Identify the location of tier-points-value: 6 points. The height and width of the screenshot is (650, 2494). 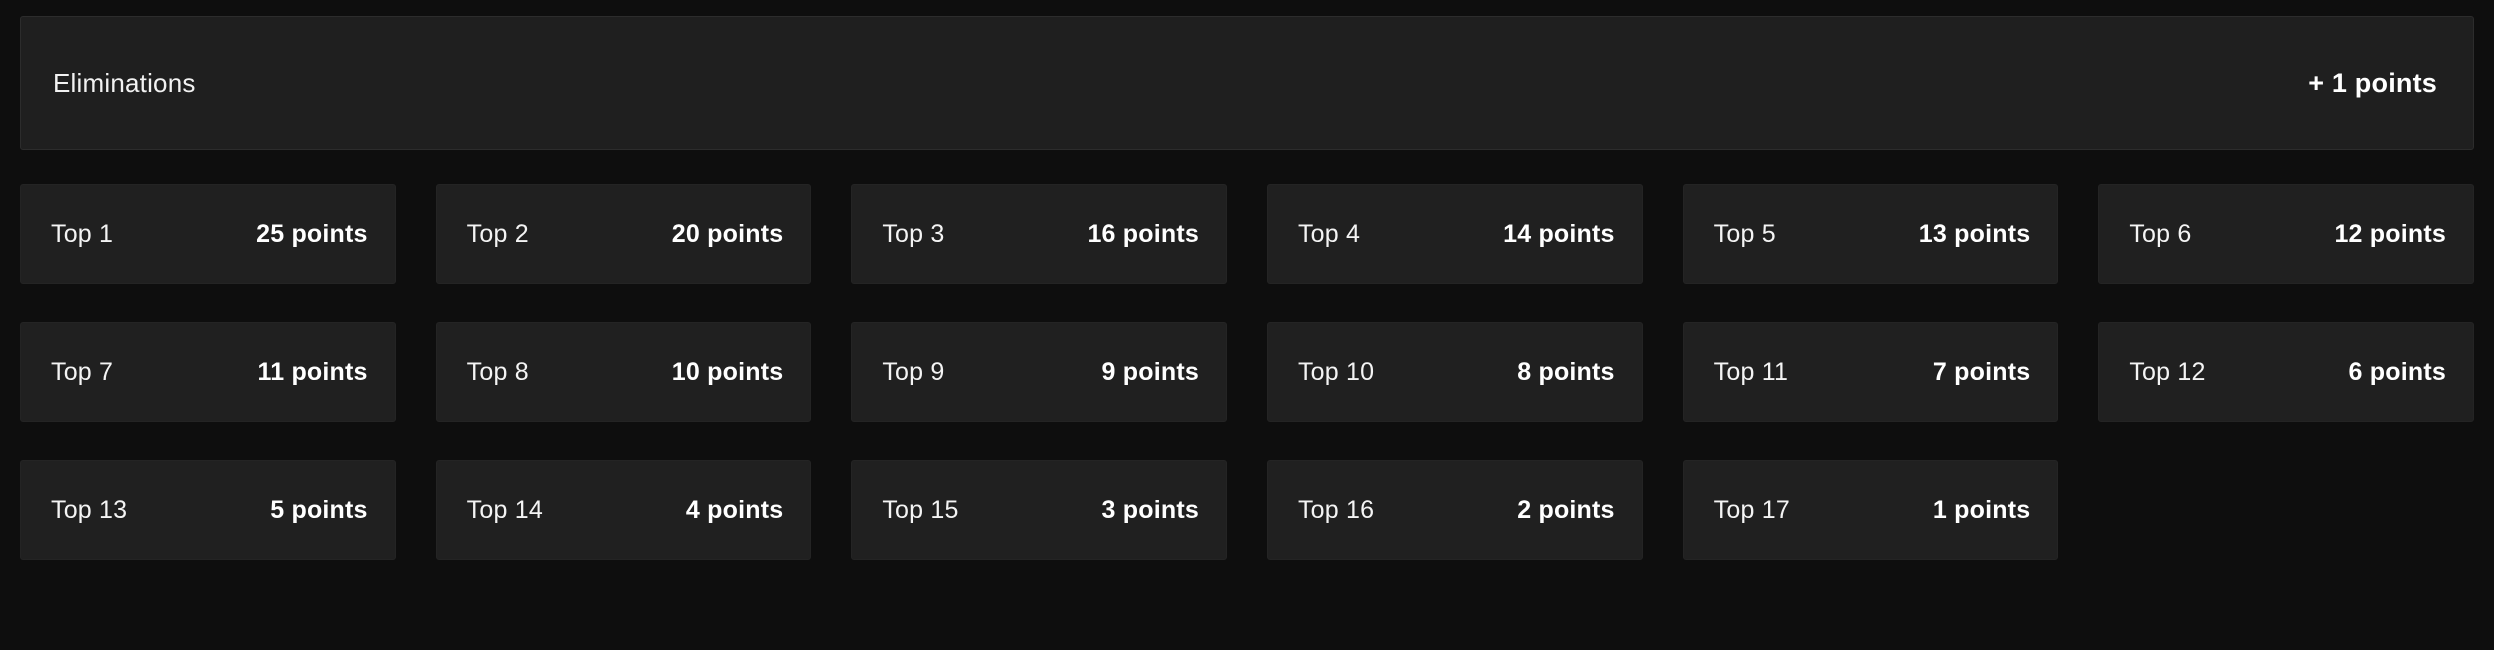
(2397, 371).